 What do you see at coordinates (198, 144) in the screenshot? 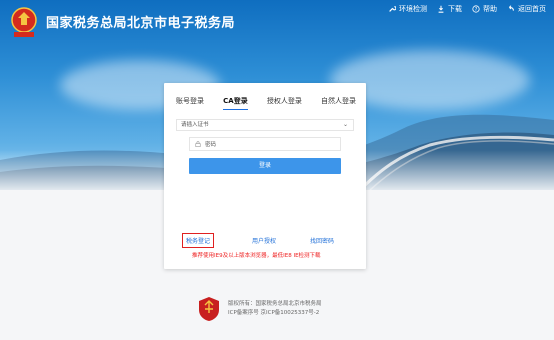
I see `lock-icon` at bounding box center [198, 144].